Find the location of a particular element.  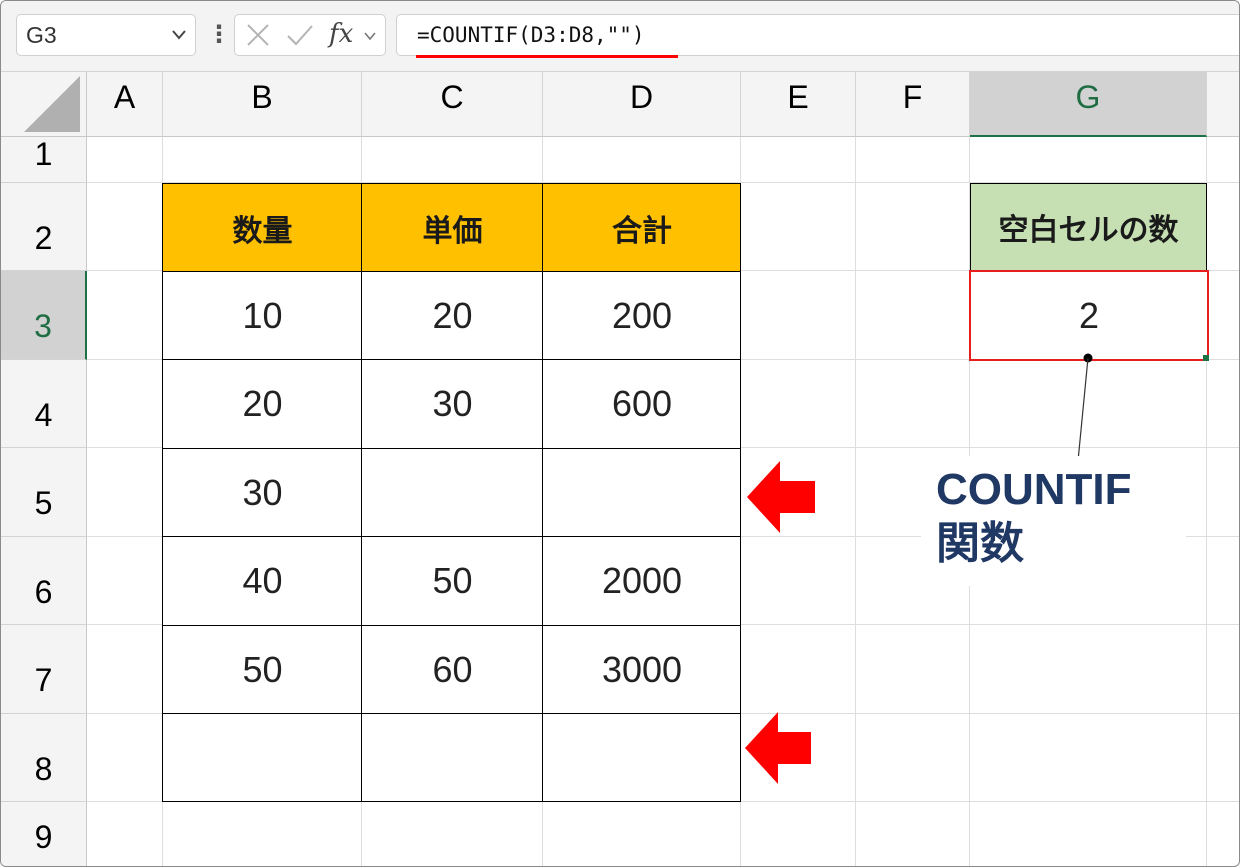

column-header-g: G is located at coordinates (1088, 104).